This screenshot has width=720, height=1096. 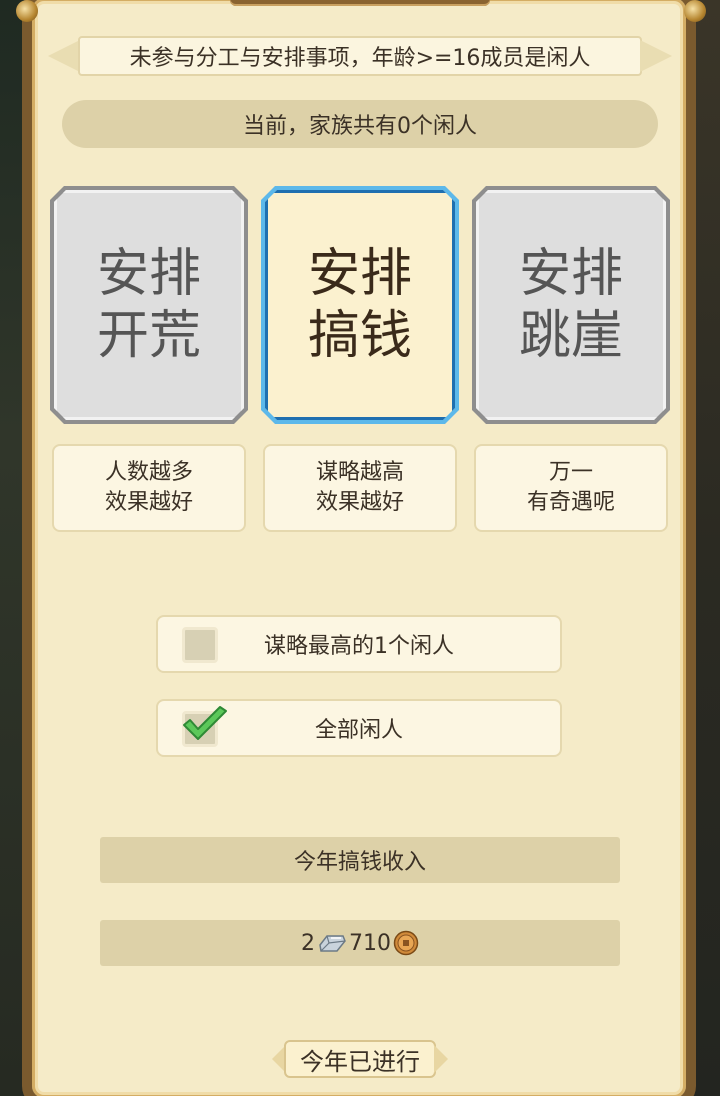 I want to click on copper-coin-icon, so click(x=406, y=943).